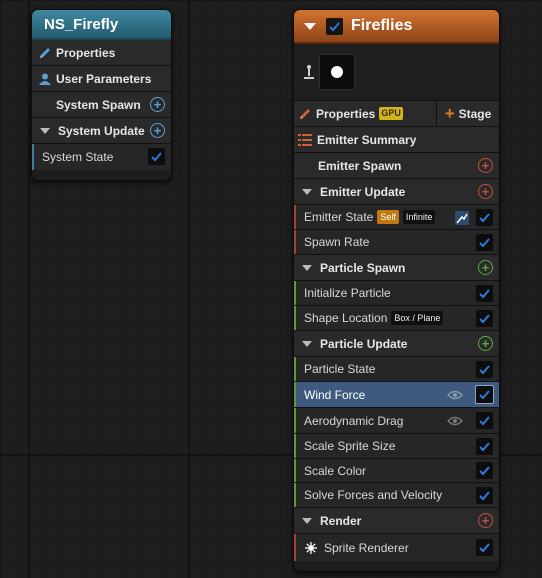 This screenshot has width=542, height=578. I want to click on spawn-rate-checkbox, so click(484, 242).